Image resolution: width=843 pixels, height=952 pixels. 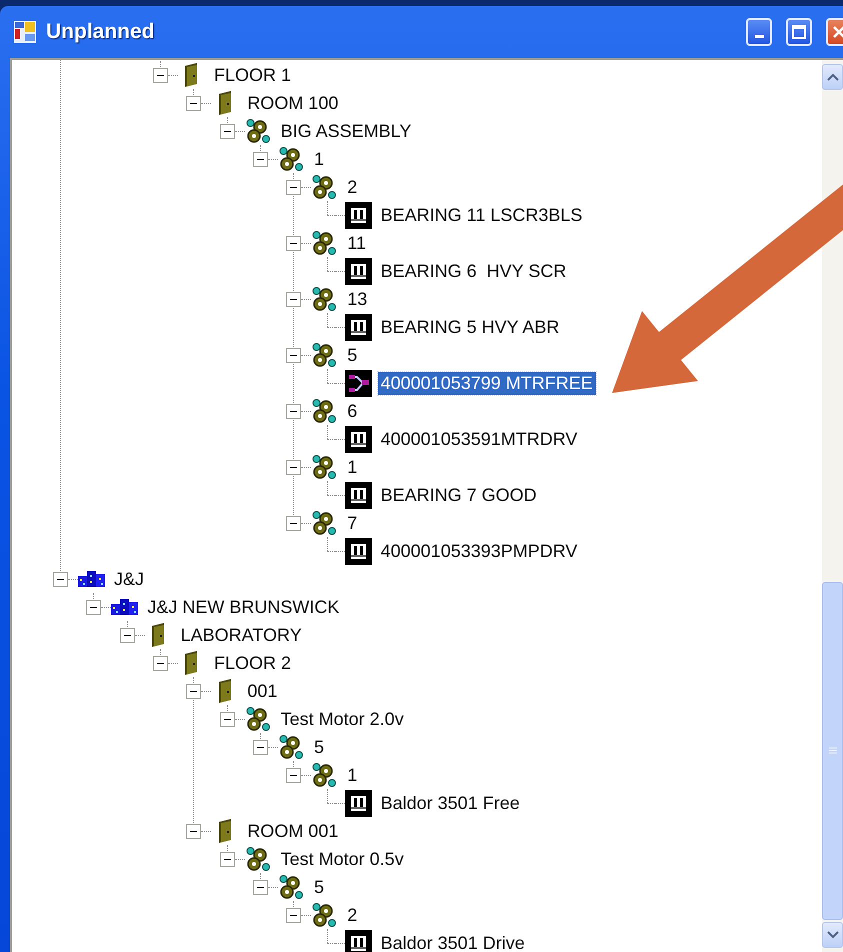 What do you see at coordinates (759, 32) in the screenshot?
I see `minimize-button` at bounding box center [759, 32].